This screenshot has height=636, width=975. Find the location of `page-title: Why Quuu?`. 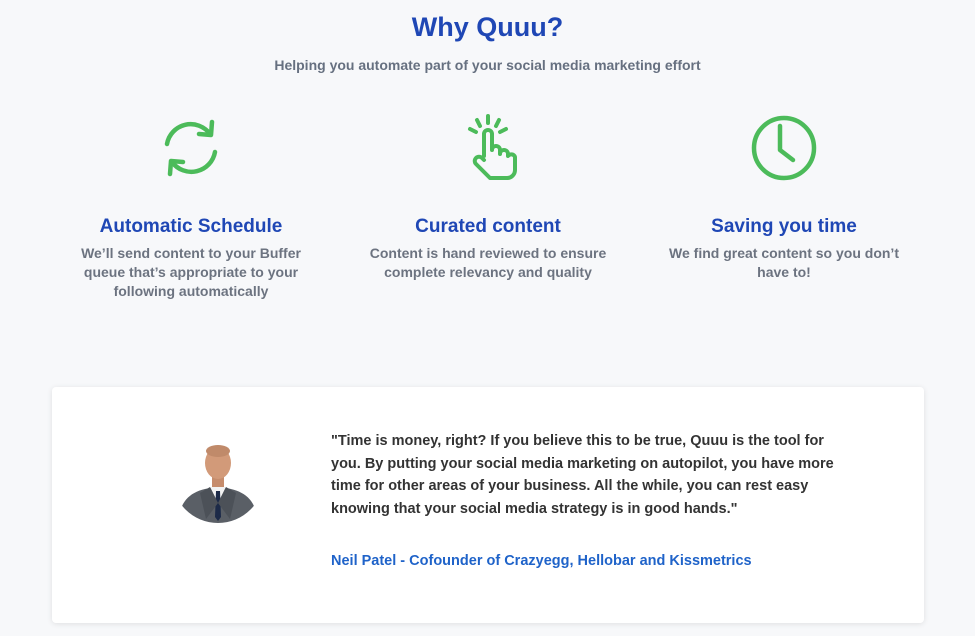

page-title: Why Quuu? is located at coordinates (487, 27).